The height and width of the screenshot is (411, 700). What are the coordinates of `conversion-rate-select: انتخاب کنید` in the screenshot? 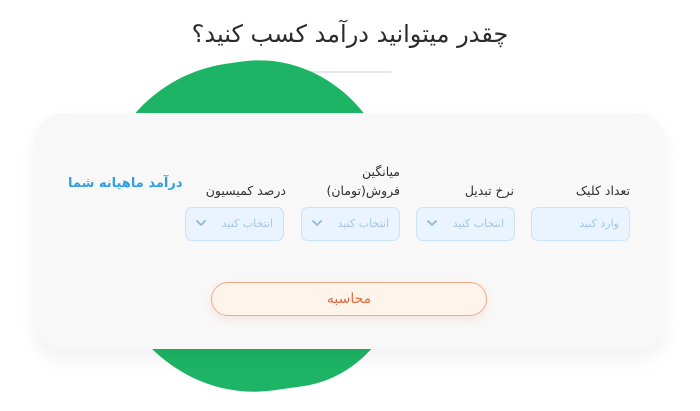 It's located at (465, 224).